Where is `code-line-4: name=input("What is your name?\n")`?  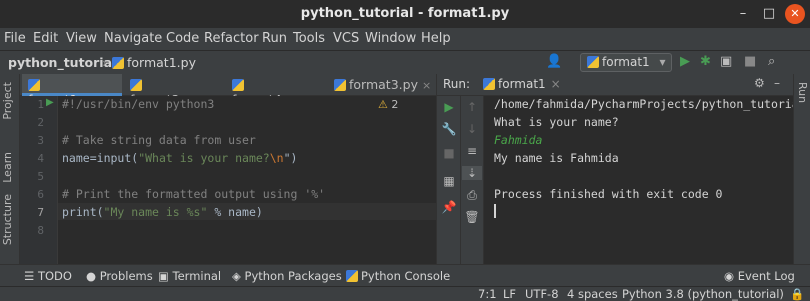 code-line-4: name=input("What is your name?\n") is located at coordinates (179, 158).